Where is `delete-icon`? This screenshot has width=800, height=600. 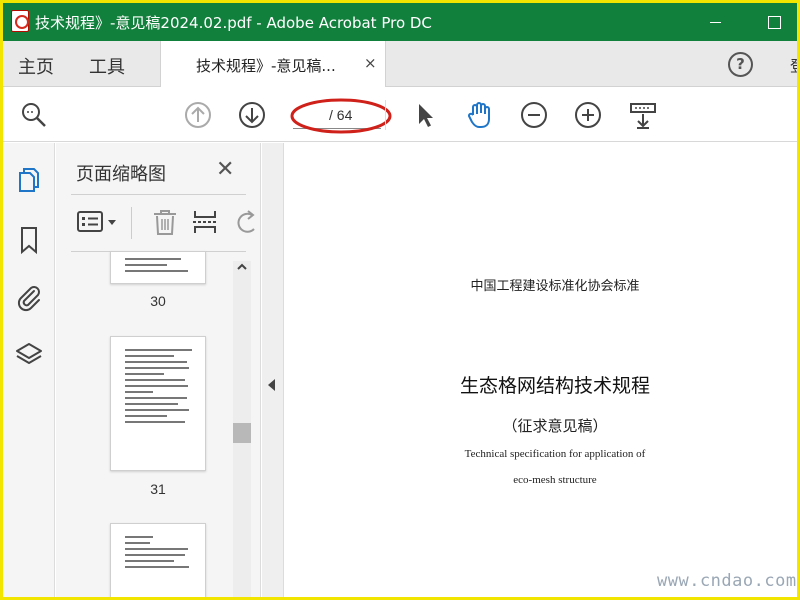
delete-icon is located at coordinates (165, 222).